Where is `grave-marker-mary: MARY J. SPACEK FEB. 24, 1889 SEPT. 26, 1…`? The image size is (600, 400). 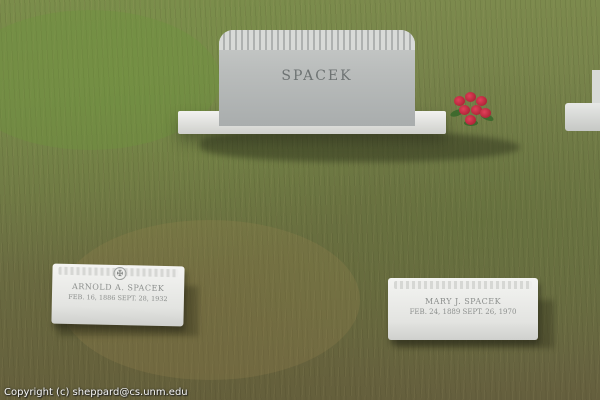
grave-marker-mary: MARY J. SPACEK FEB. 24, 1889 SEPT. 26, 1… is located at coordinates (463, 309).